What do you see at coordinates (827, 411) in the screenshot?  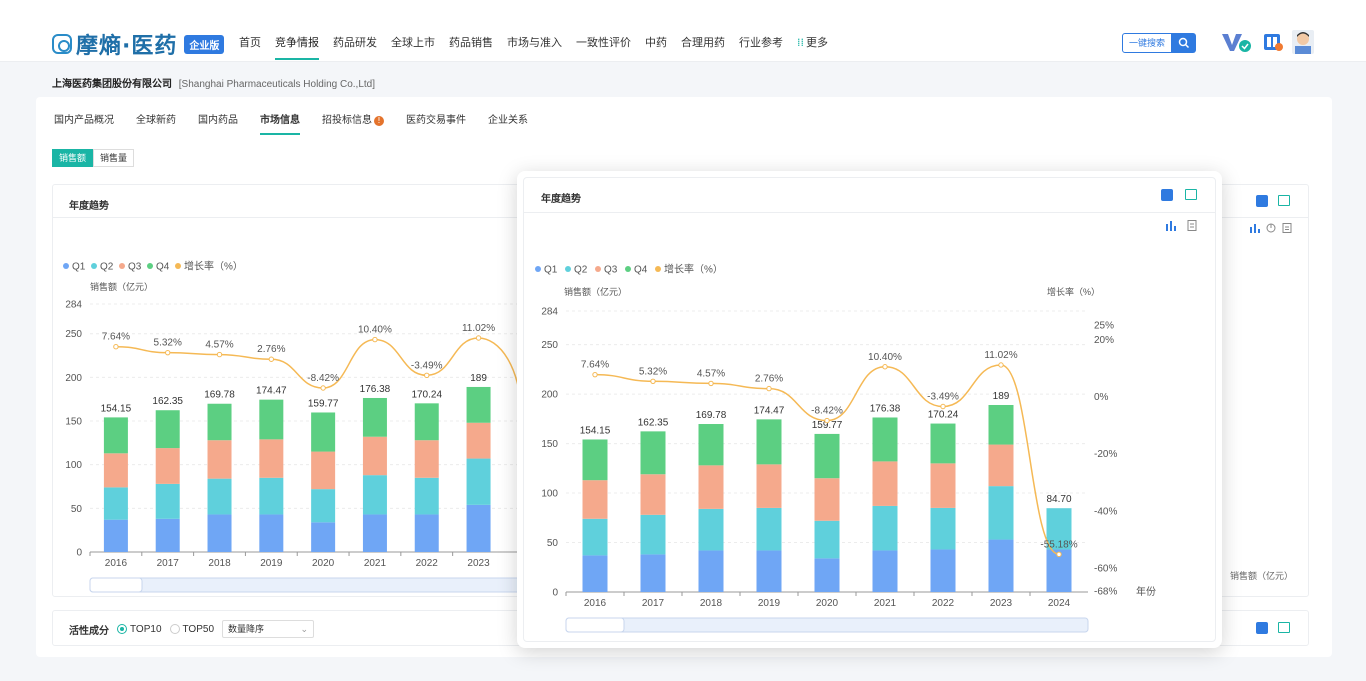 I see `growth-label: -8.42%` at bounding box center [827, 411].